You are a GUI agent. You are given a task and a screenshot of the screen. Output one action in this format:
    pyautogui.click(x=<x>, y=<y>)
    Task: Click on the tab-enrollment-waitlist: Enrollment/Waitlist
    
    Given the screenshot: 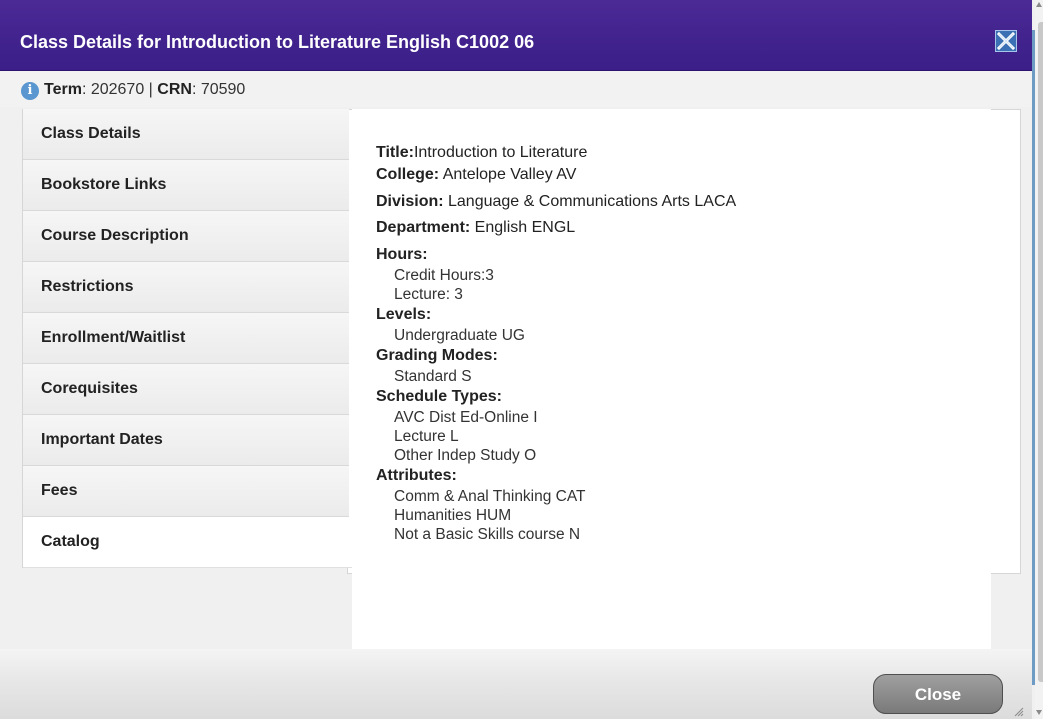 What is the action you would take?
    pyautogui.click(x=186, y=338)
    